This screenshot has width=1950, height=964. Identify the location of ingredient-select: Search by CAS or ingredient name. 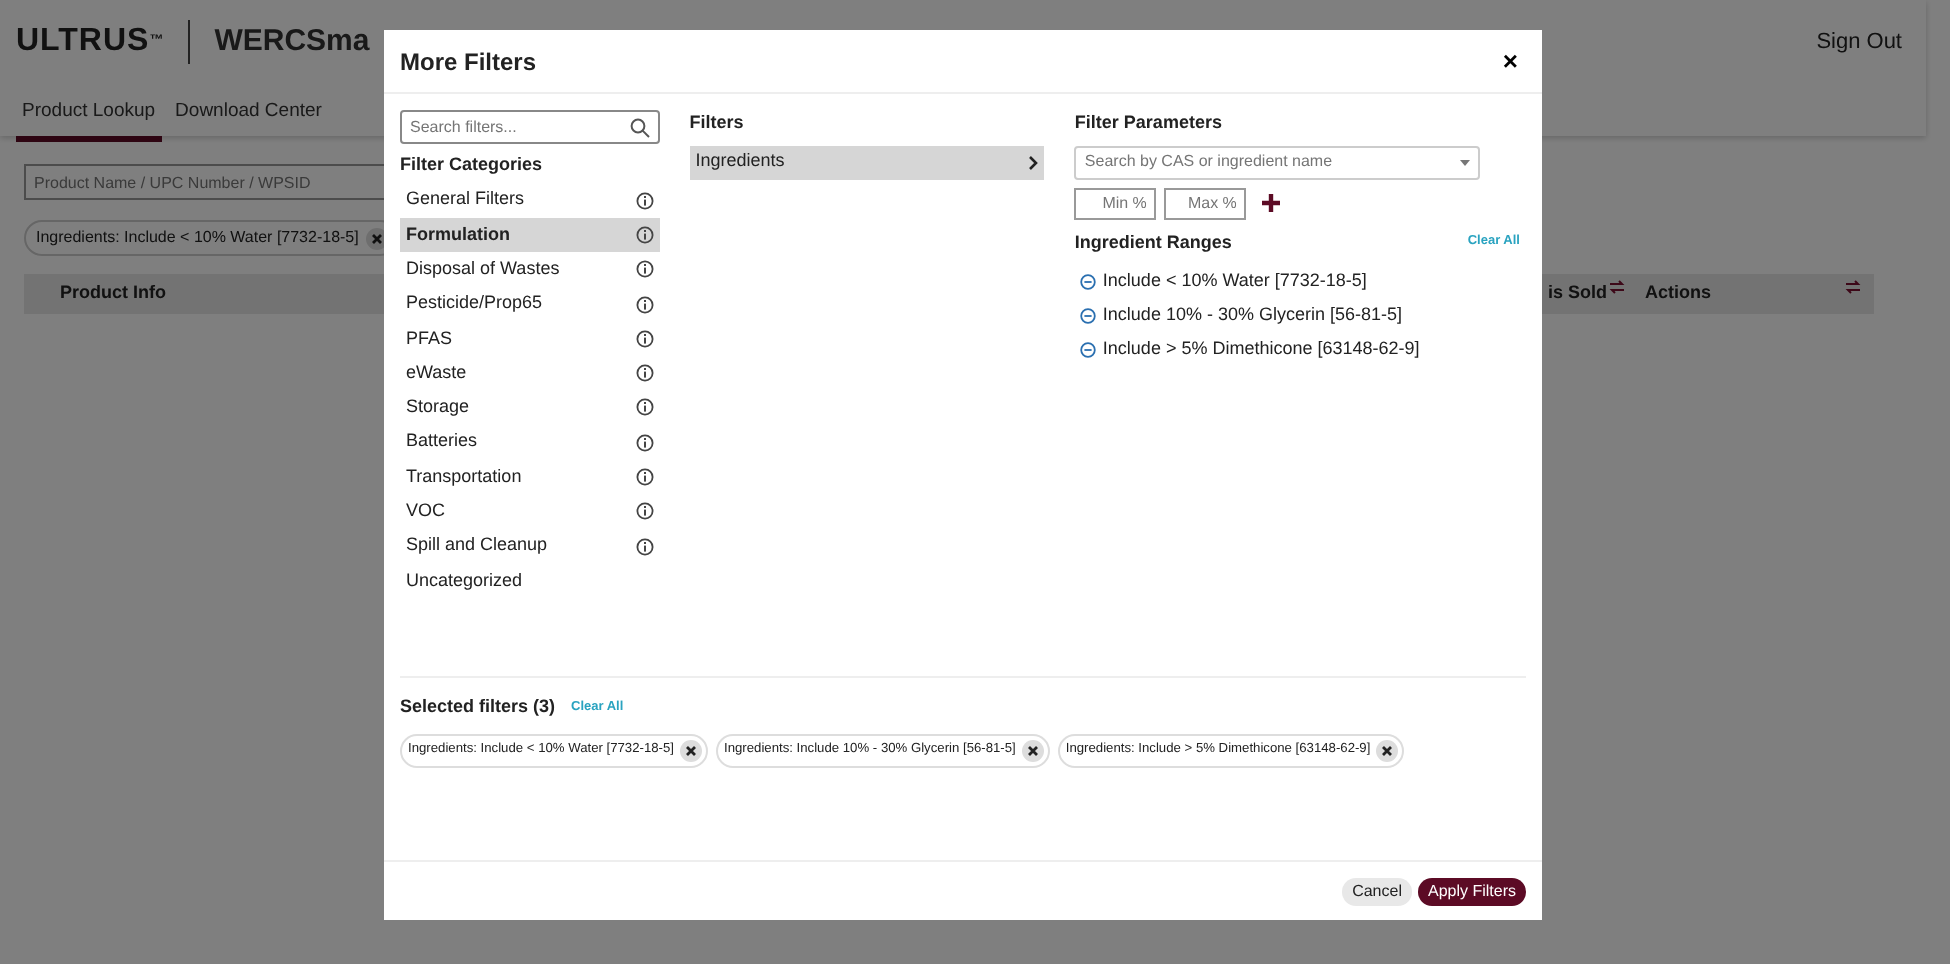
(1277, 162).